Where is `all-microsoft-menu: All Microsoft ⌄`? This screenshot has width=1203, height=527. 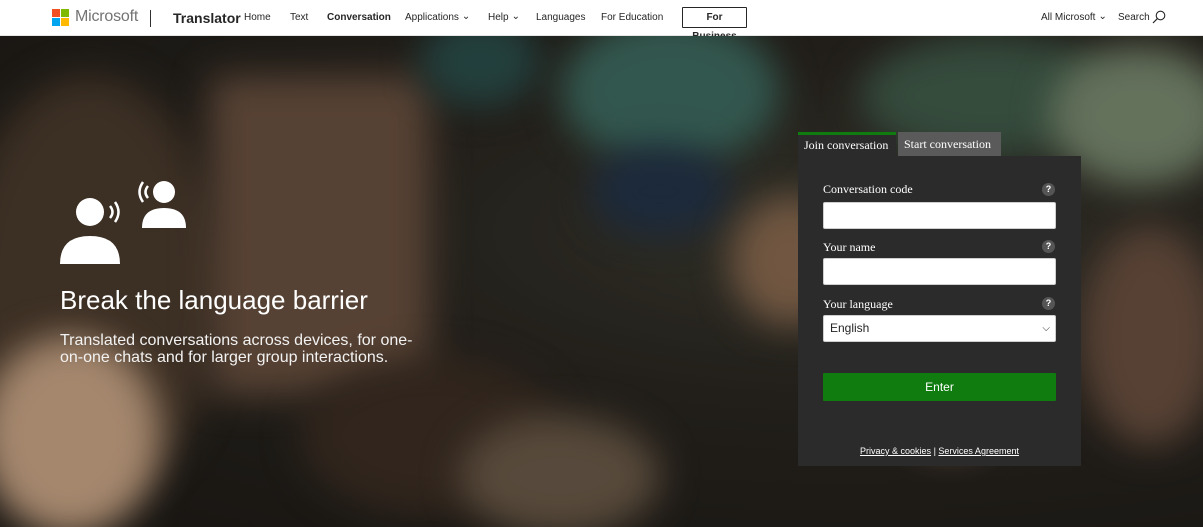
all-microsoft-menu: All Microsoft ⌄ is located at coordinates (1074, 17).